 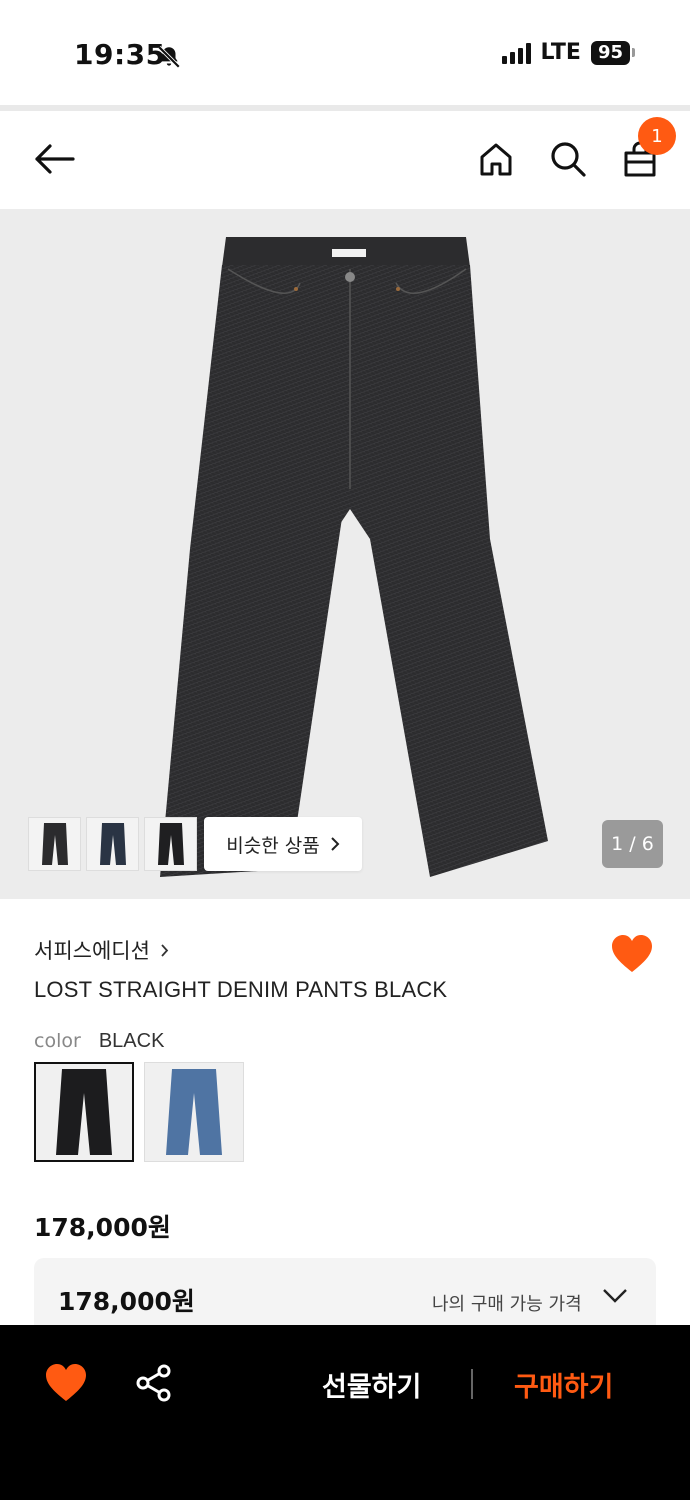 What do you see at coordinates (241, 989) in the screenshot?
I see `product-title: LOST STRAIGHT DENIM PANTS BLACK` at bounding box center [241, 989].